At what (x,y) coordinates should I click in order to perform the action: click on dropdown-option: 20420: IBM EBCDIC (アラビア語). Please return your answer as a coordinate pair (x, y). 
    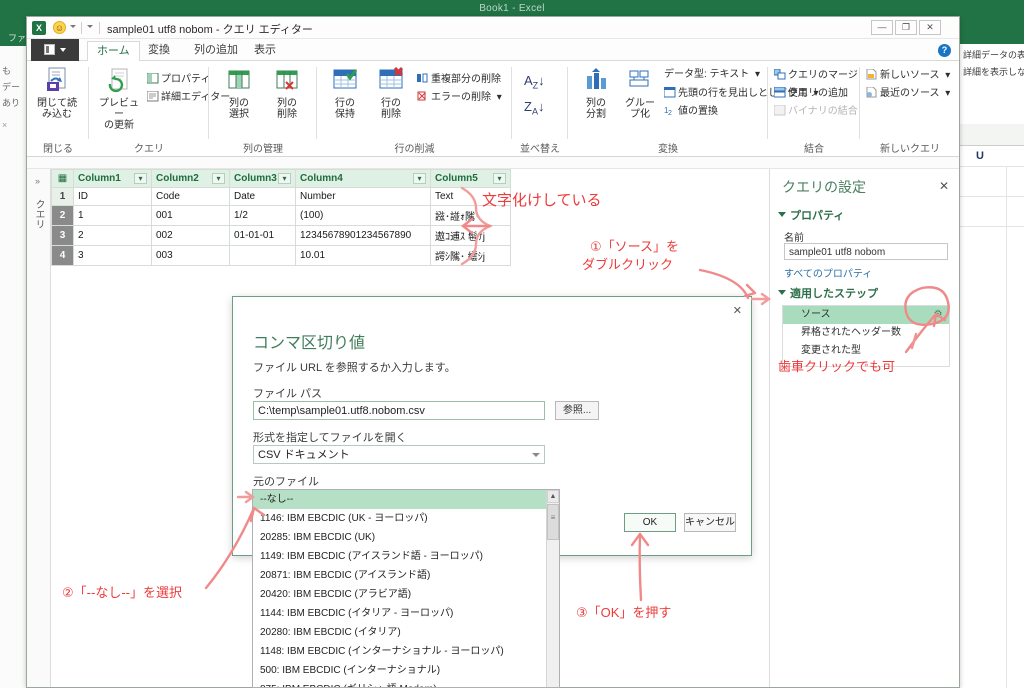
    Looking at the image, I should click on (406, 594).